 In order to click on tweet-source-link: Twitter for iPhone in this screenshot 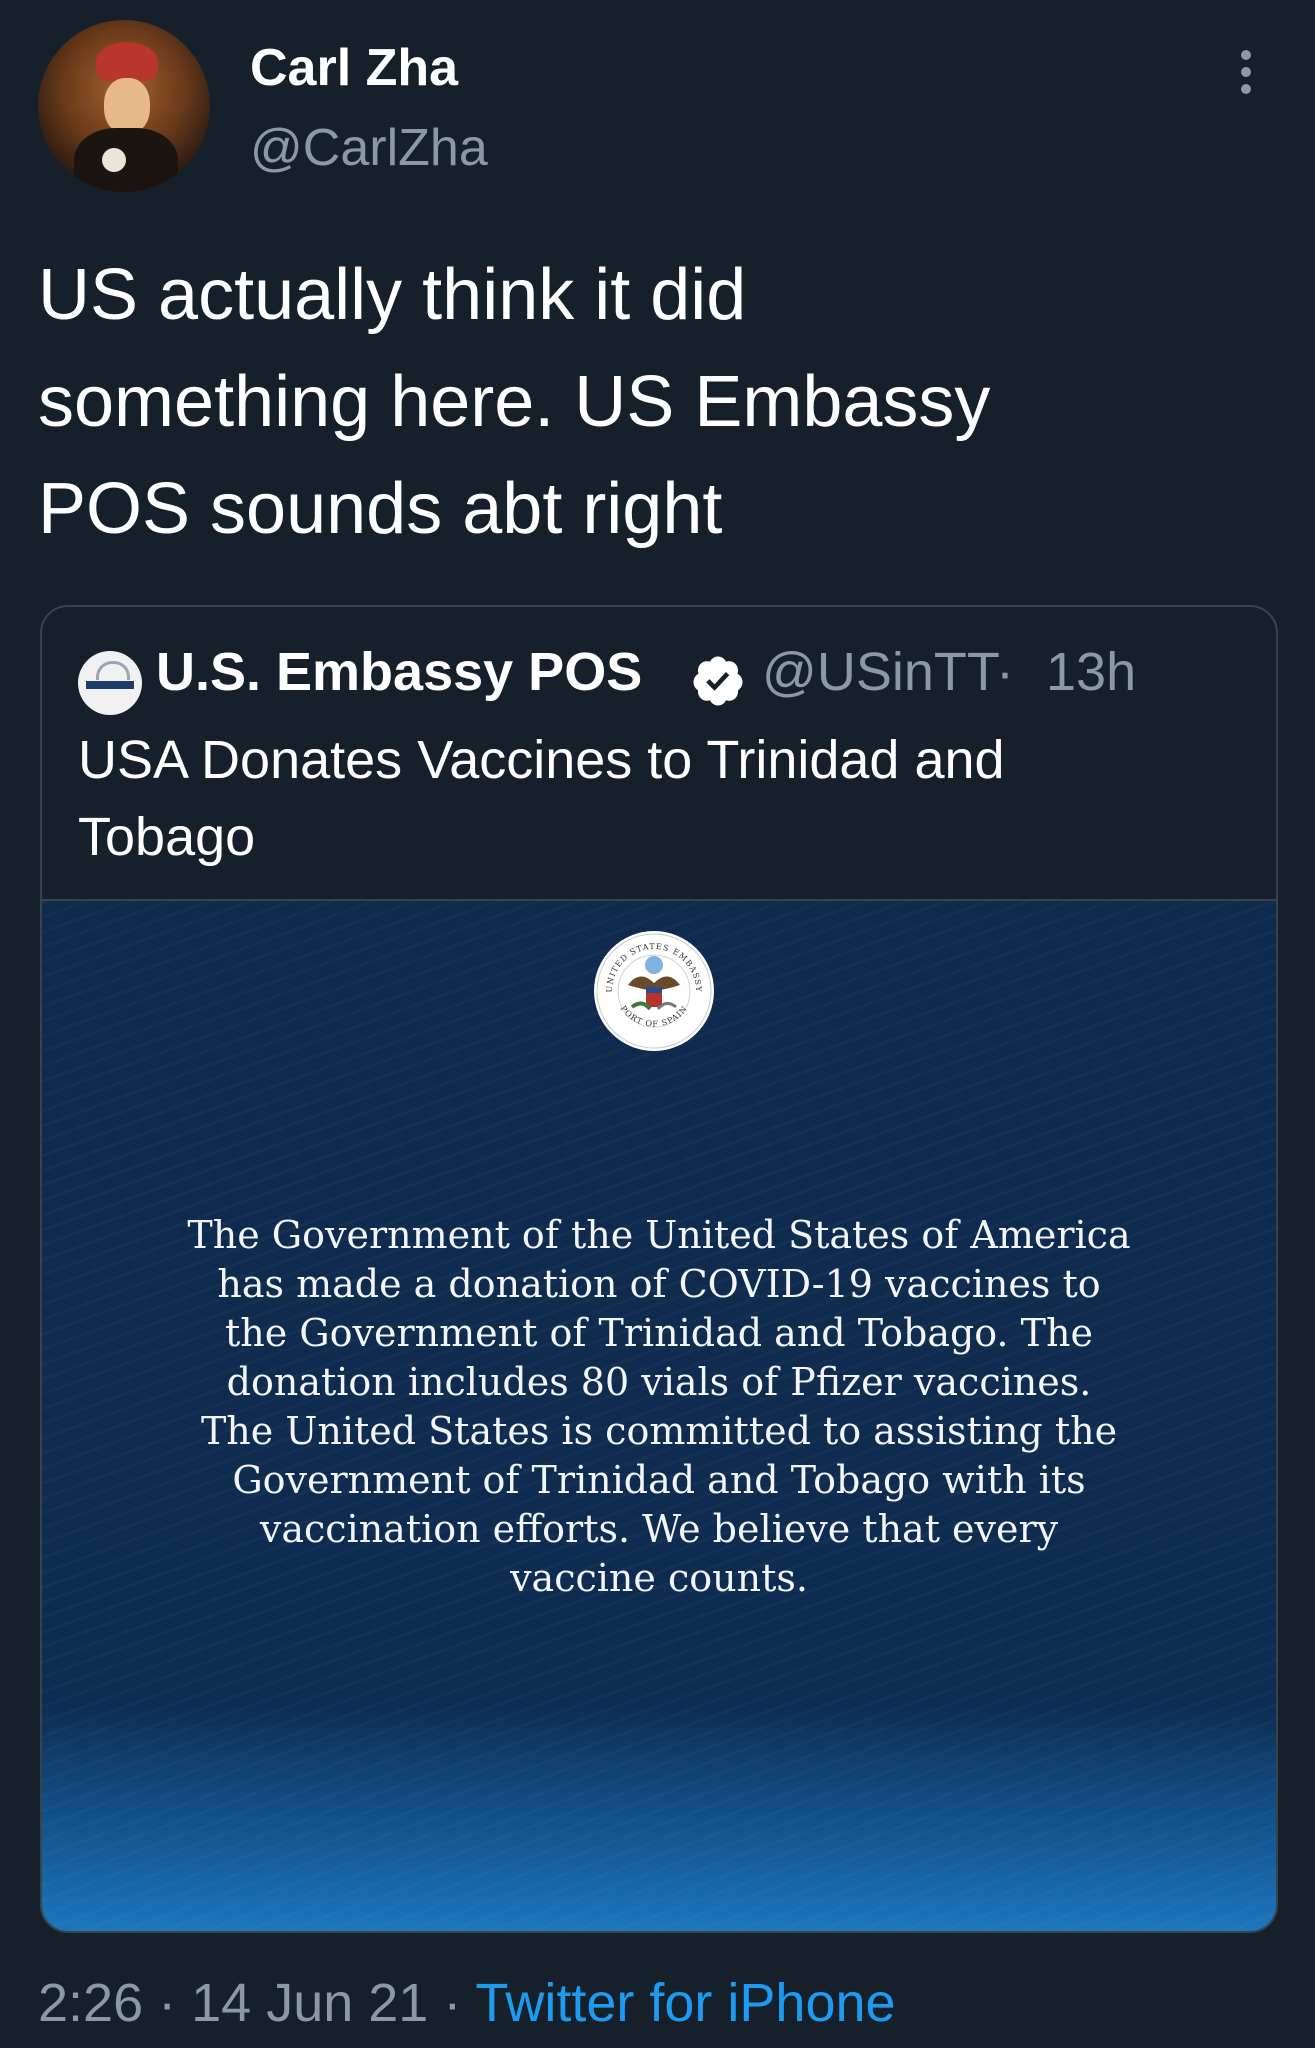, I will do `click(685, 2003)`.